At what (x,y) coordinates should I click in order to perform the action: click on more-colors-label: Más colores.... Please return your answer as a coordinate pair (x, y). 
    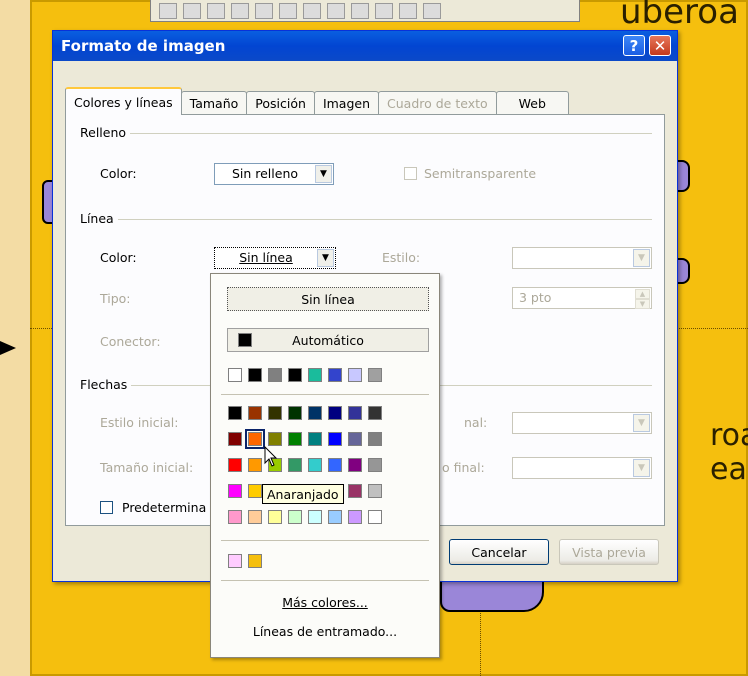
    Looking at the image, I should click on (325, 602).